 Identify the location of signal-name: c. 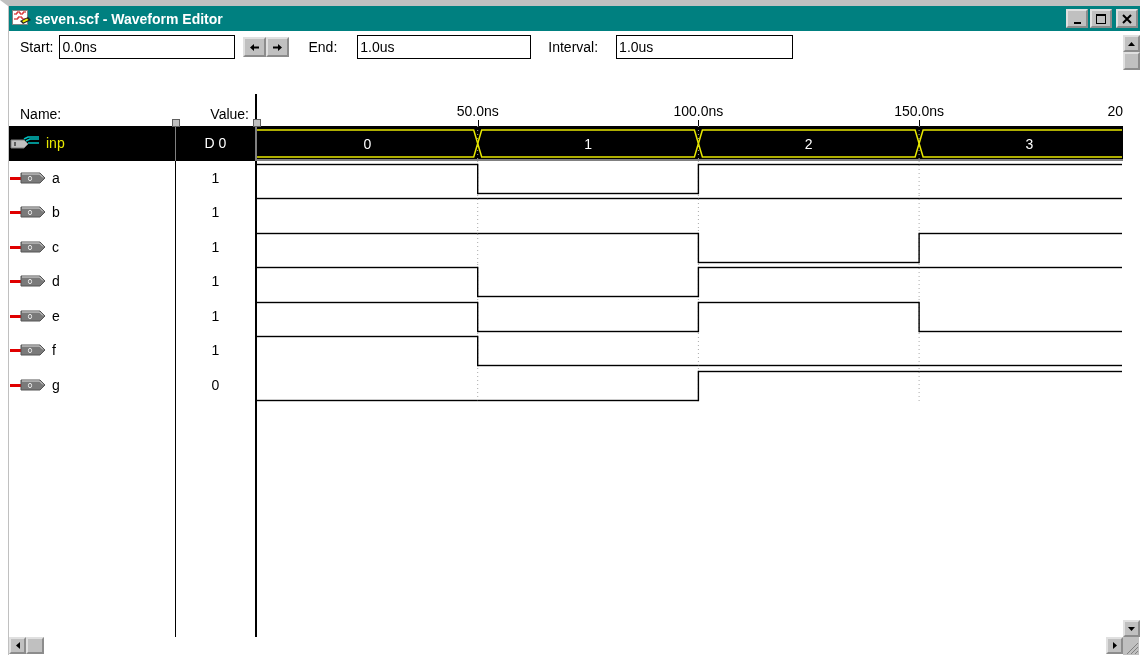
(55, 246).